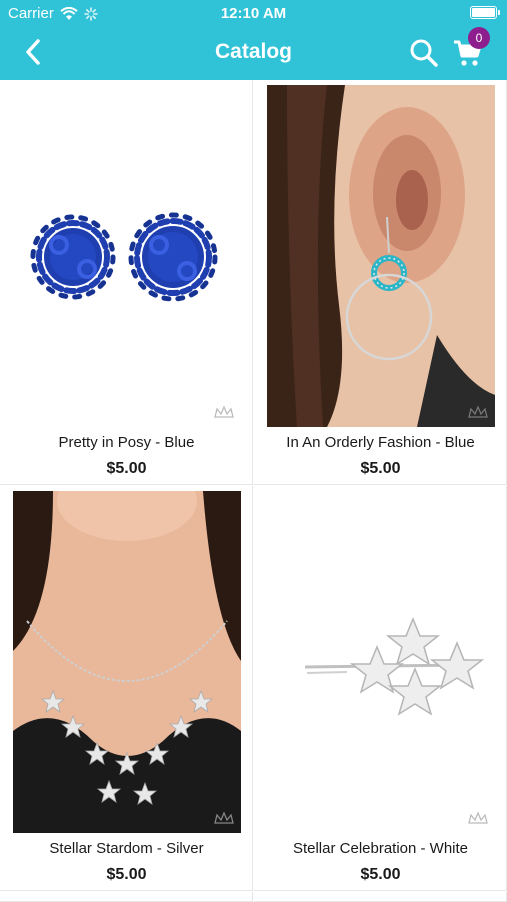  What do you see at coordinates (126, 442) in the screenshot?
I see `product-name: Pretty in Posy - Blue` at bounding box center [126, 442].